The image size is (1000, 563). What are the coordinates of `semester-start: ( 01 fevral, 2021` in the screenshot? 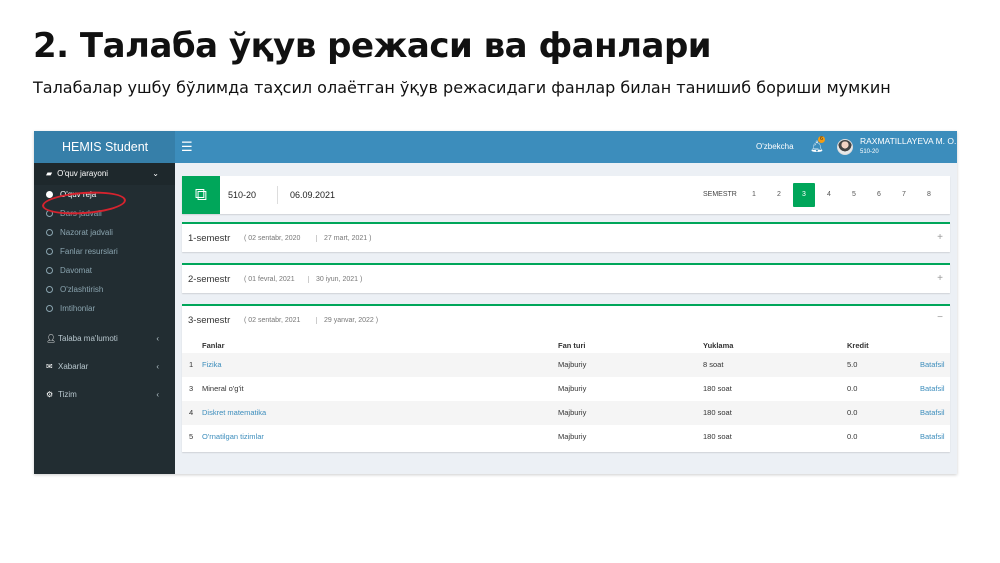 It's located at (269, 279).